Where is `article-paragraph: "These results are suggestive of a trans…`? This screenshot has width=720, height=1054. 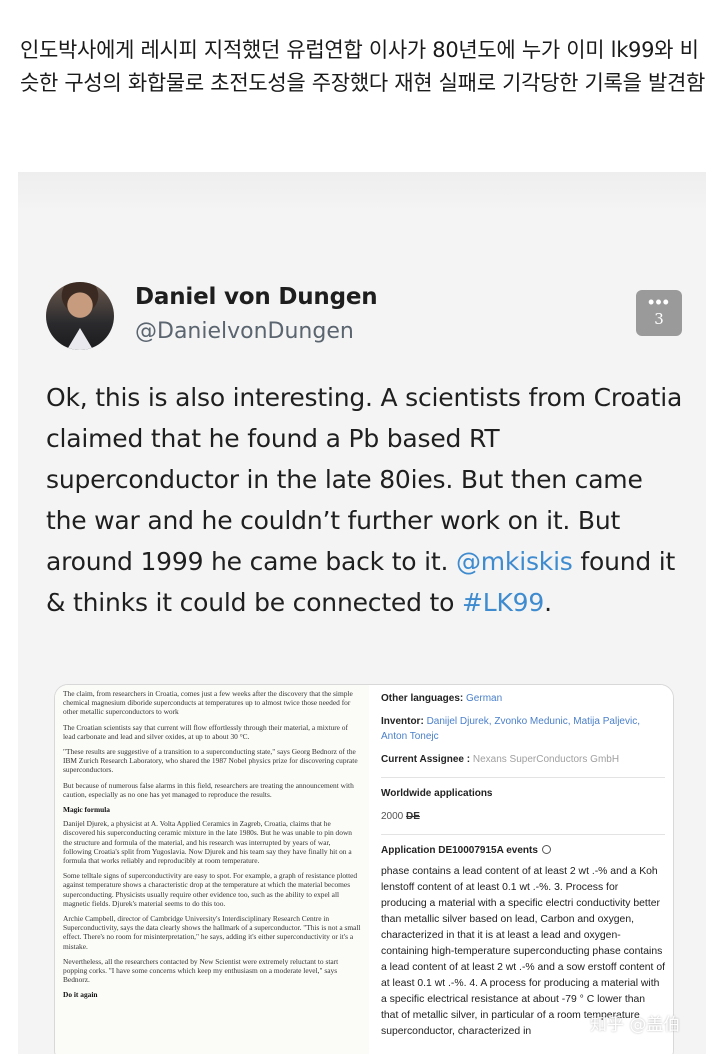 article-paragraph: "These results are suggestive of a trans… is located at coordinates (210, 761).